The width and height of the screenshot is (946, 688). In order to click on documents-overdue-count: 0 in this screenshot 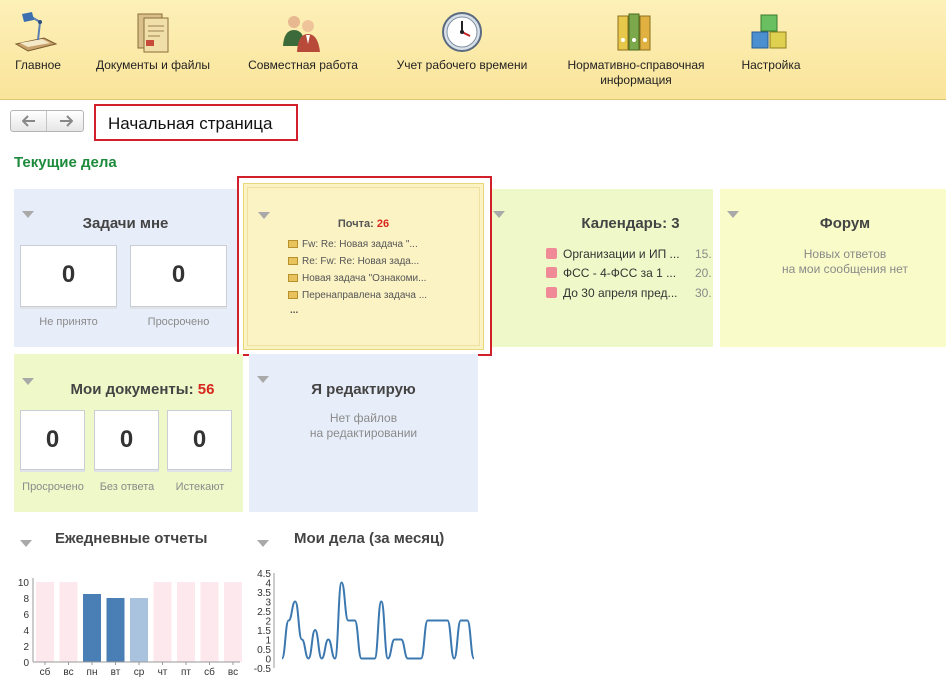, I will do `click(52, 439)`.